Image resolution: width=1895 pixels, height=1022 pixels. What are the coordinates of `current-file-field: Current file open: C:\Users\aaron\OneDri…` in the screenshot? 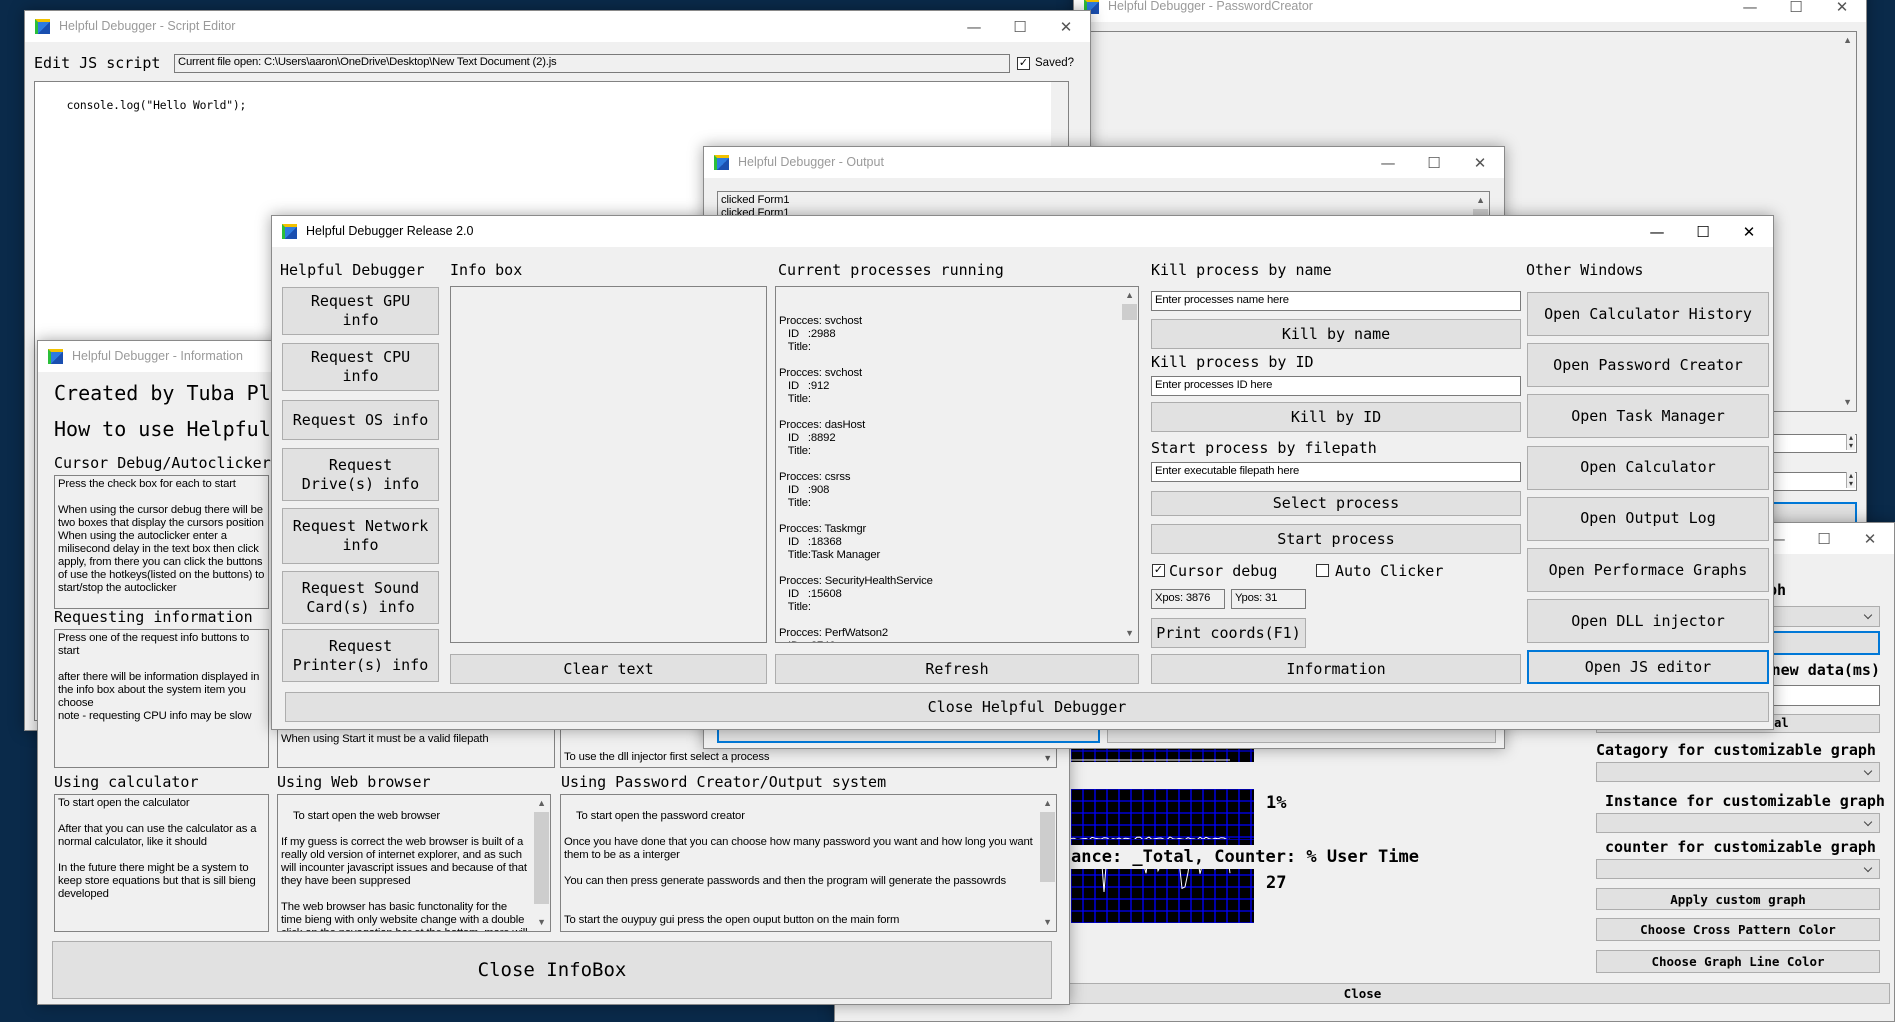 It's located at (592, 63).